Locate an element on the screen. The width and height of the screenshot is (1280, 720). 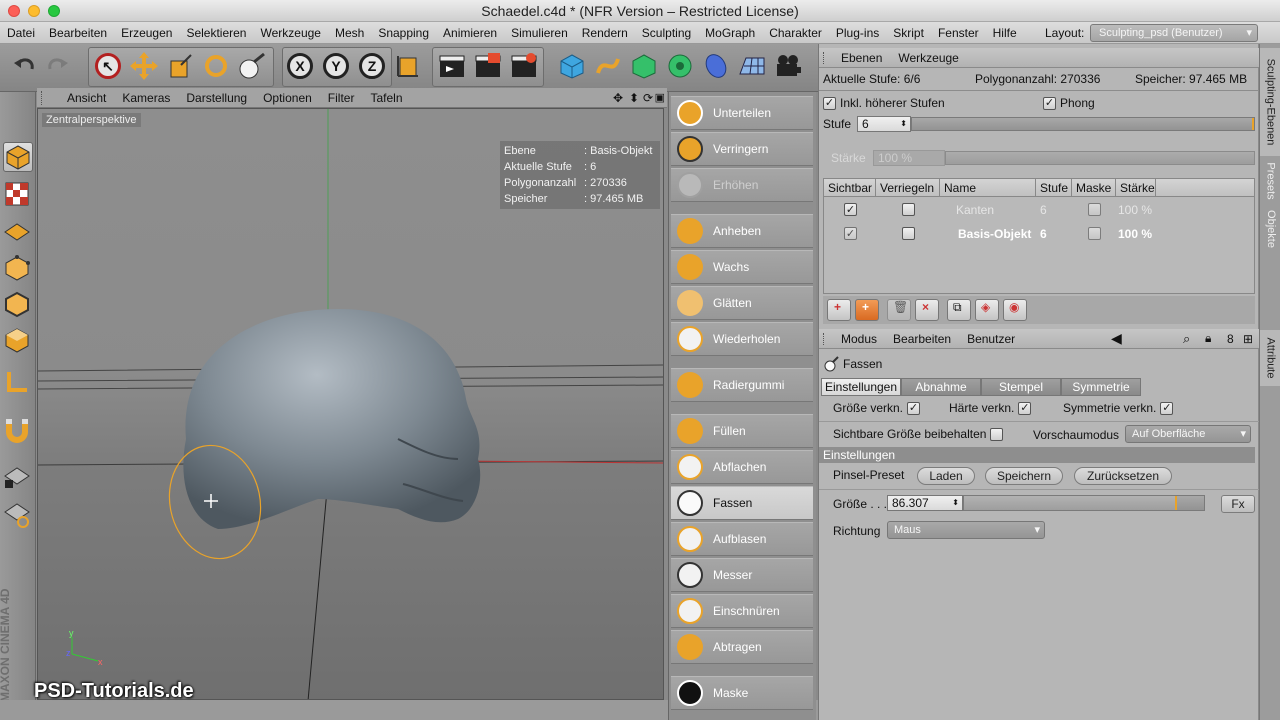
generator-button is located at coordinates (644, 66).